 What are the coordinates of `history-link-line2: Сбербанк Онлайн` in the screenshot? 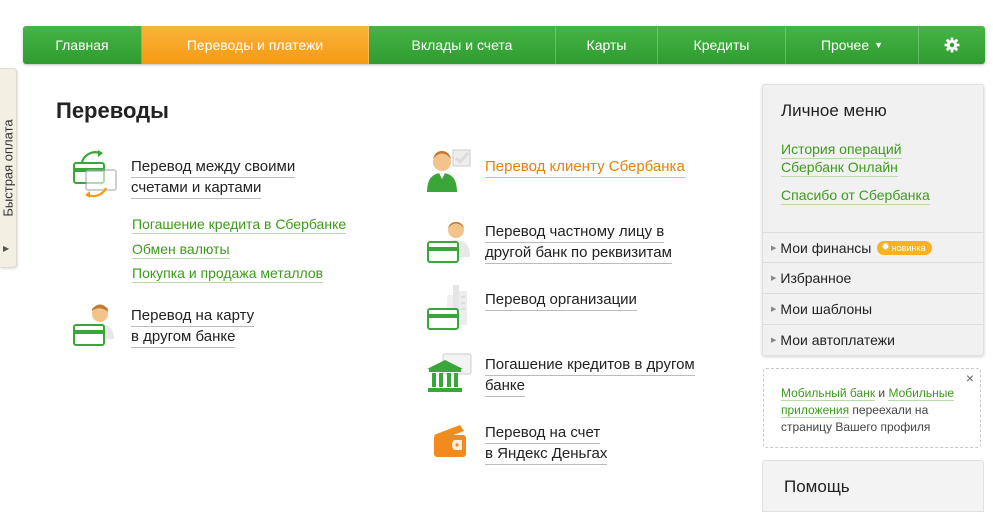 It's located at (839, 167).